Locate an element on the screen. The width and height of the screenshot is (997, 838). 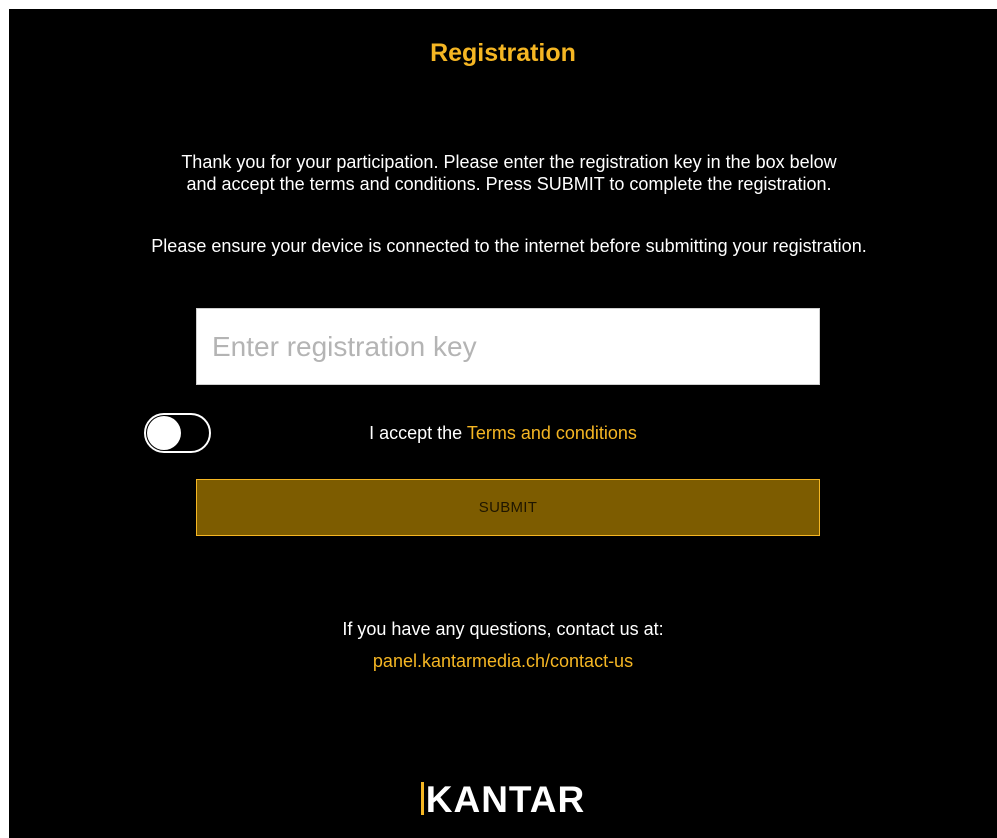
logo-accent-bar is located at coordinates (422, 798).